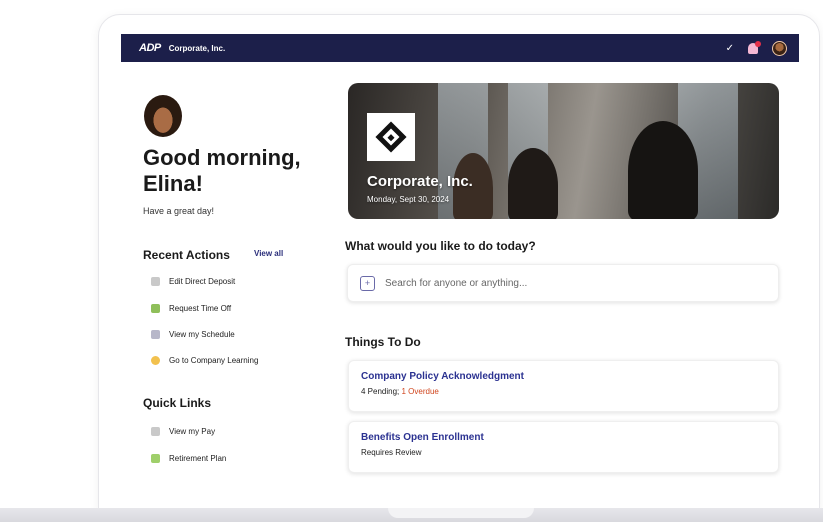 This screenshot has width=823, height=522. I want to click on device-notch, so click(461, 513).